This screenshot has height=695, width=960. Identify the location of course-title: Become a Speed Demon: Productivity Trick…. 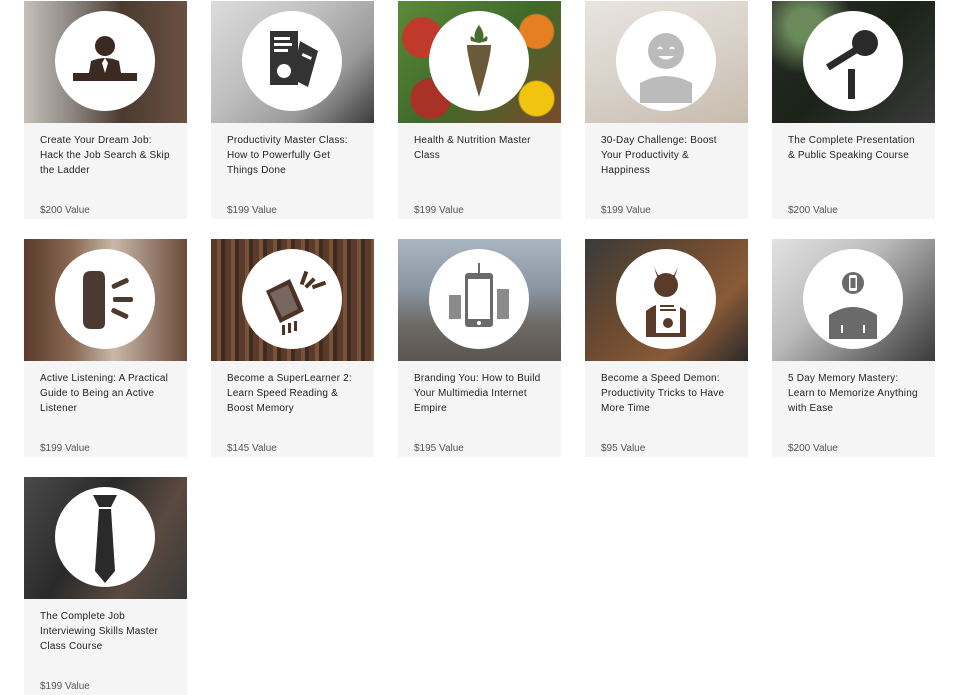
(663, 393).